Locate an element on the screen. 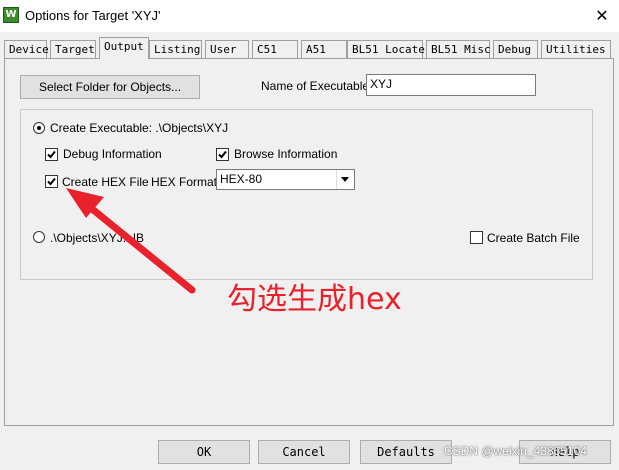  defaults-button: Defaults is located at coordinates (406, 452).